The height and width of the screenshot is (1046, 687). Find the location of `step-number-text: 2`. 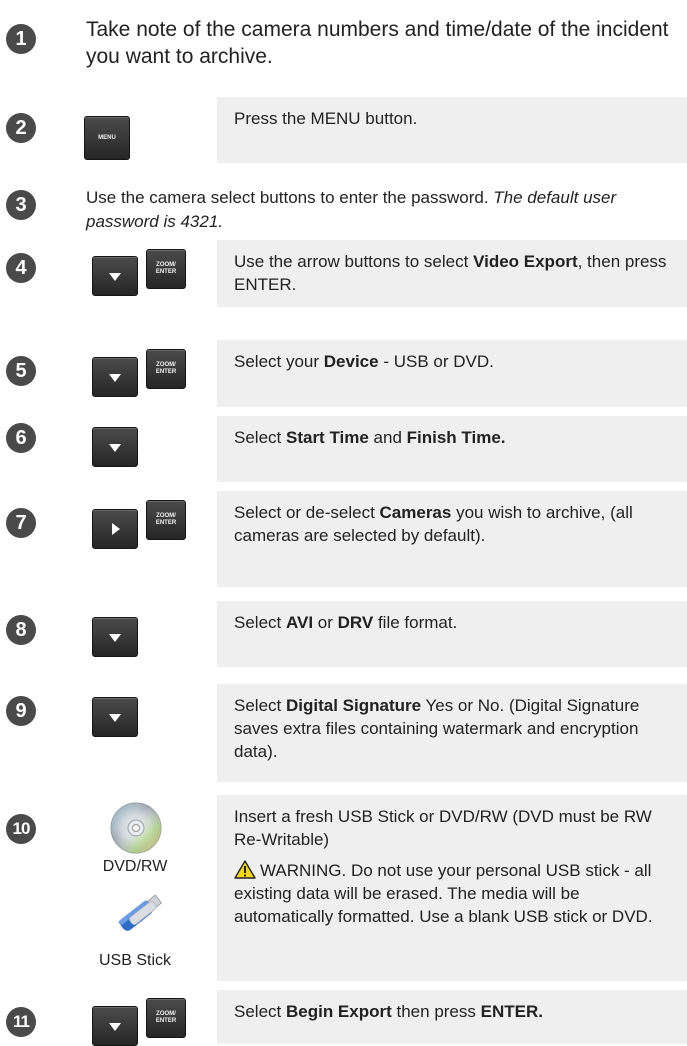

step-number-text: 2 is located at coordinates (21, 127).